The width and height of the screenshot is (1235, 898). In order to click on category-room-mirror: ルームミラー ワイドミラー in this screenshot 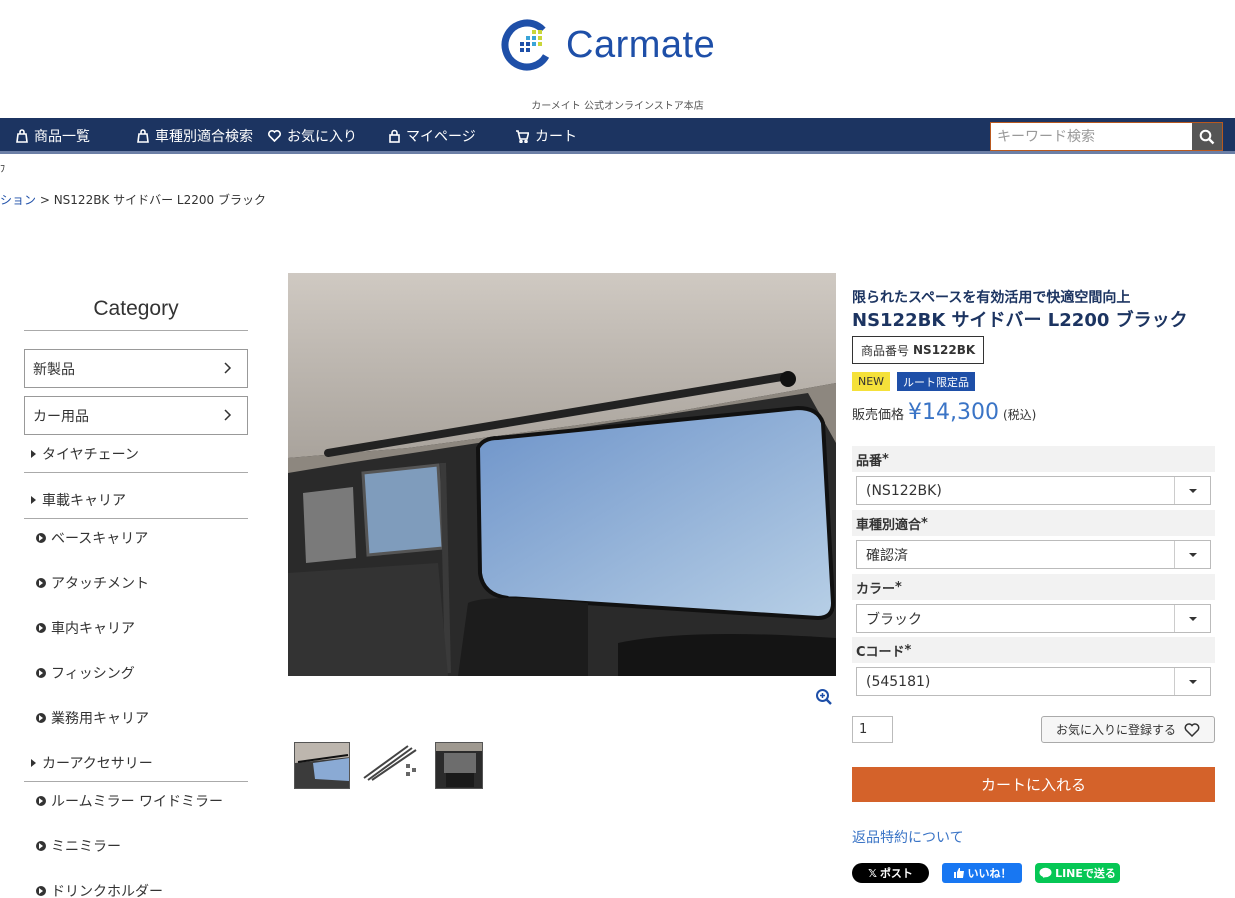, I will do `click(129, 801)`.